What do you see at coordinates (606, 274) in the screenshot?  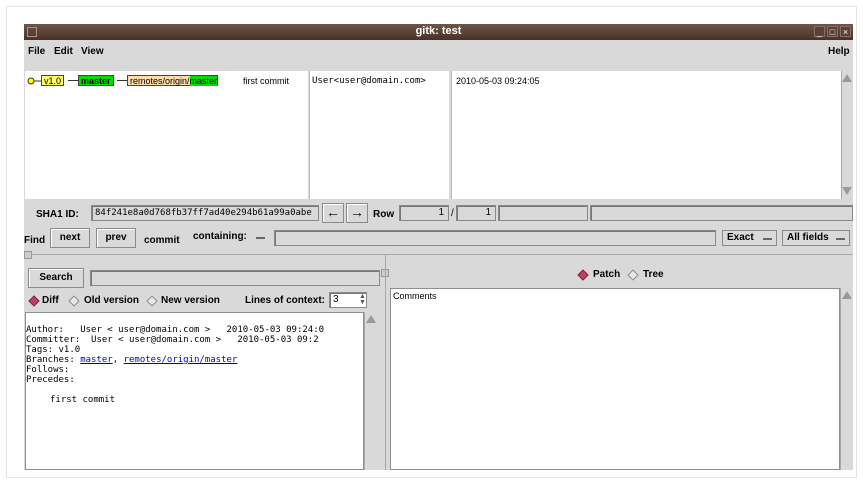 I see `patch-label: Patch` at bounding box center [606, 274].